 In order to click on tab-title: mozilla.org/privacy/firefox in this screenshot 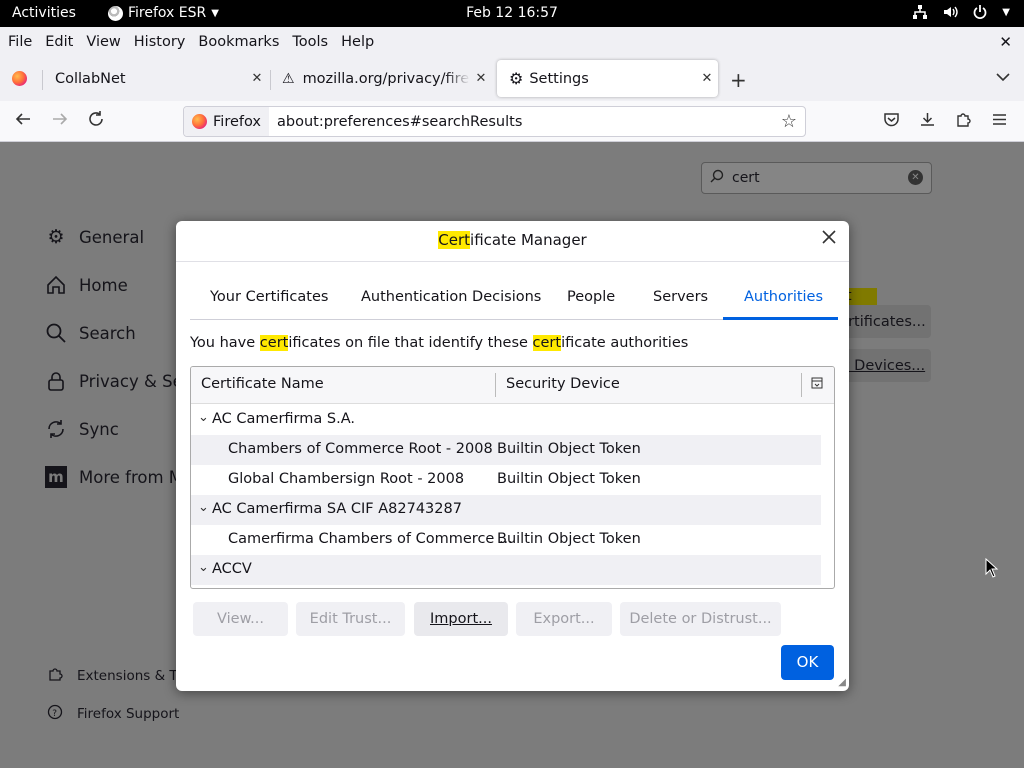, I will do `click(386, 78)`.